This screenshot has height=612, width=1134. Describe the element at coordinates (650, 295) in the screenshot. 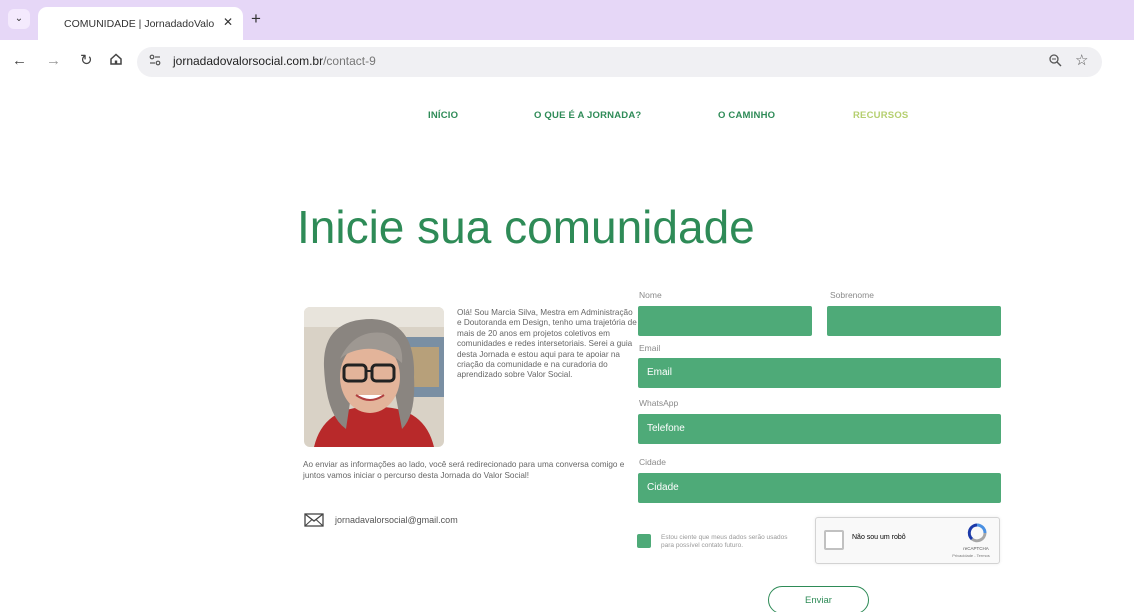

I see `first-name-label: Nome` at that location.